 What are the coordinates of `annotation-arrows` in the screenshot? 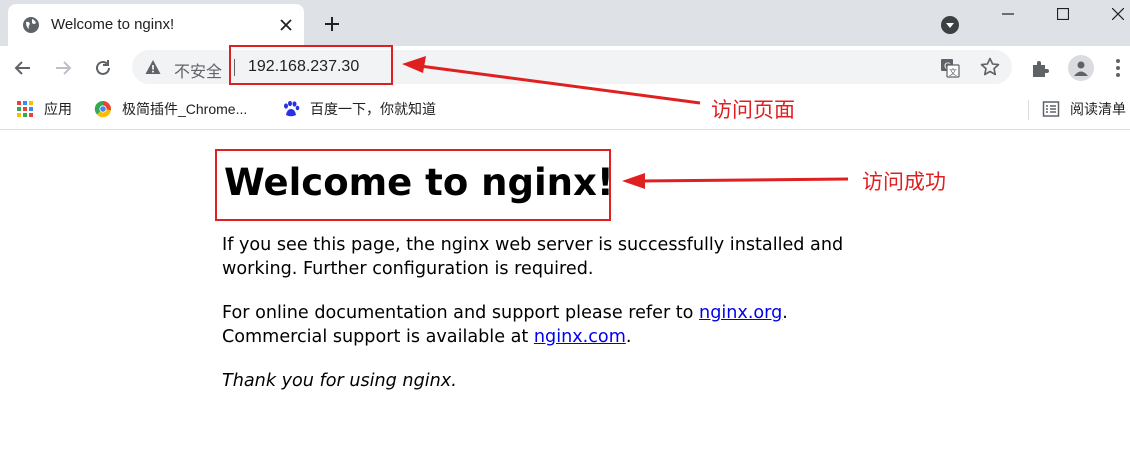 It's located at (625, 122).